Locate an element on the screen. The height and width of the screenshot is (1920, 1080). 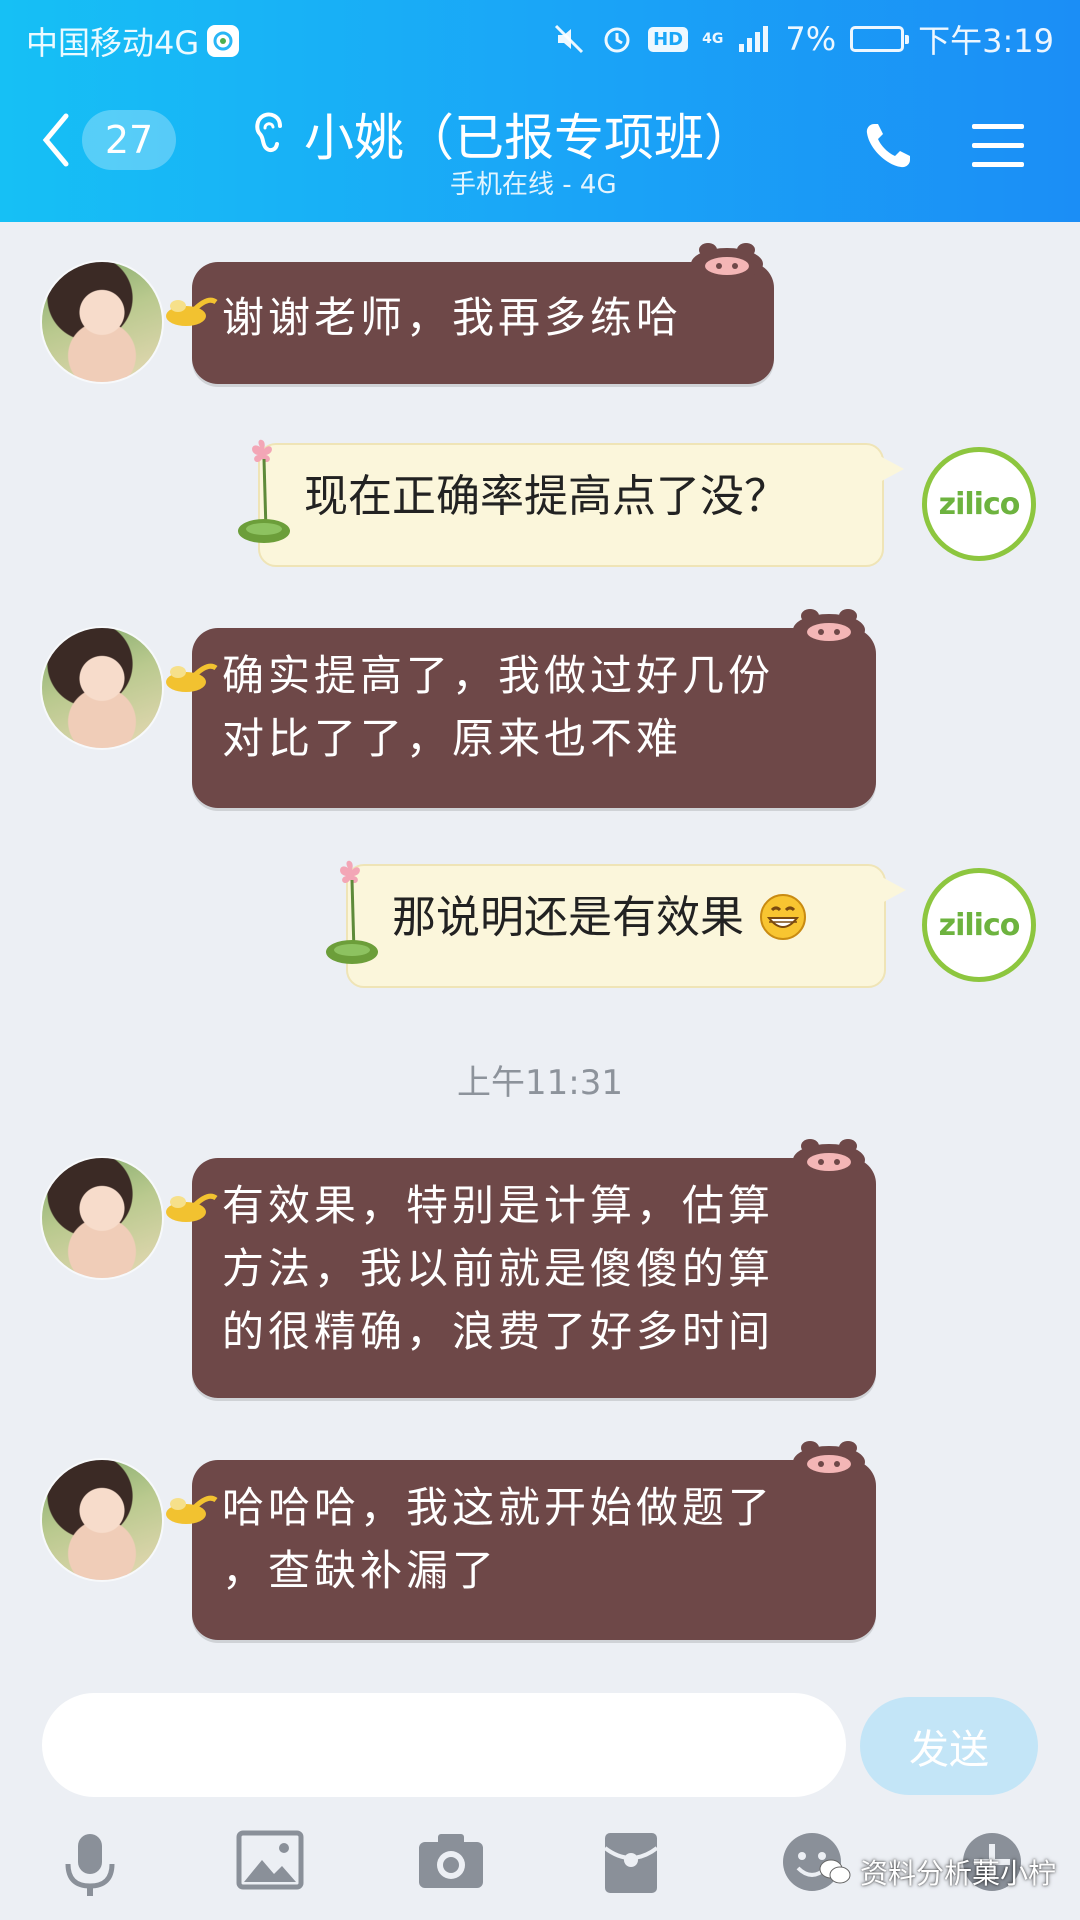
carrier-label: 中国移动4G is located at coordinates (113, 43).